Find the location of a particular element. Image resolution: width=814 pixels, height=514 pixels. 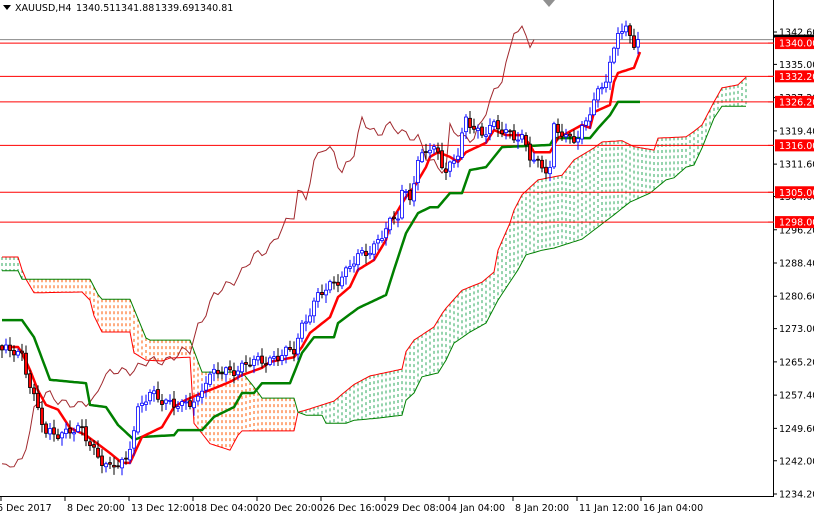

x-tick-label: 11 Jan 12:00 is located at coordinates (609, 508).